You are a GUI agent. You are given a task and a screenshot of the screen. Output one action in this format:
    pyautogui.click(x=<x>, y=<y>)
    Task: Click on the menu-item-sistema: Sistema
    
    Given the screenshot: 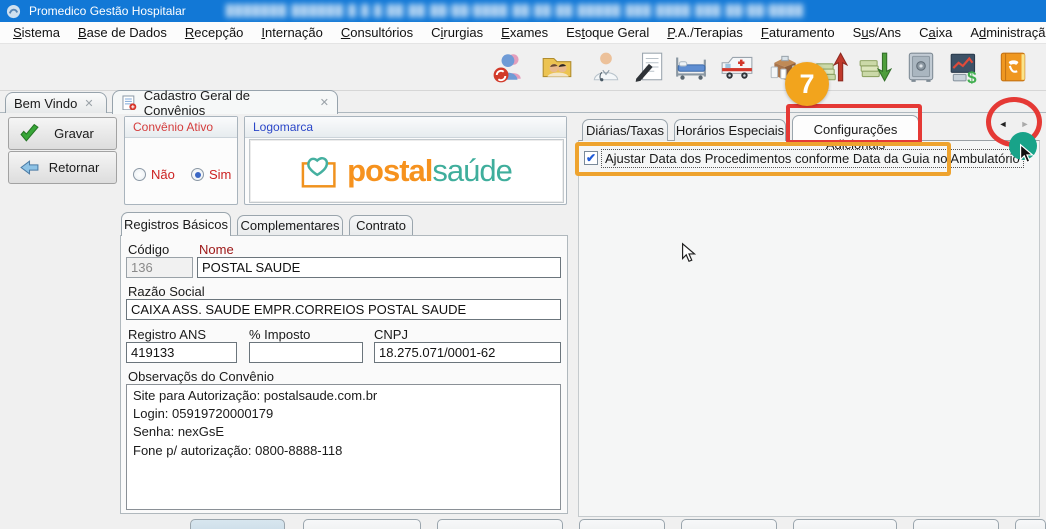 What is the action you would take?
    pyautogui.click(x=36, y=32)
    